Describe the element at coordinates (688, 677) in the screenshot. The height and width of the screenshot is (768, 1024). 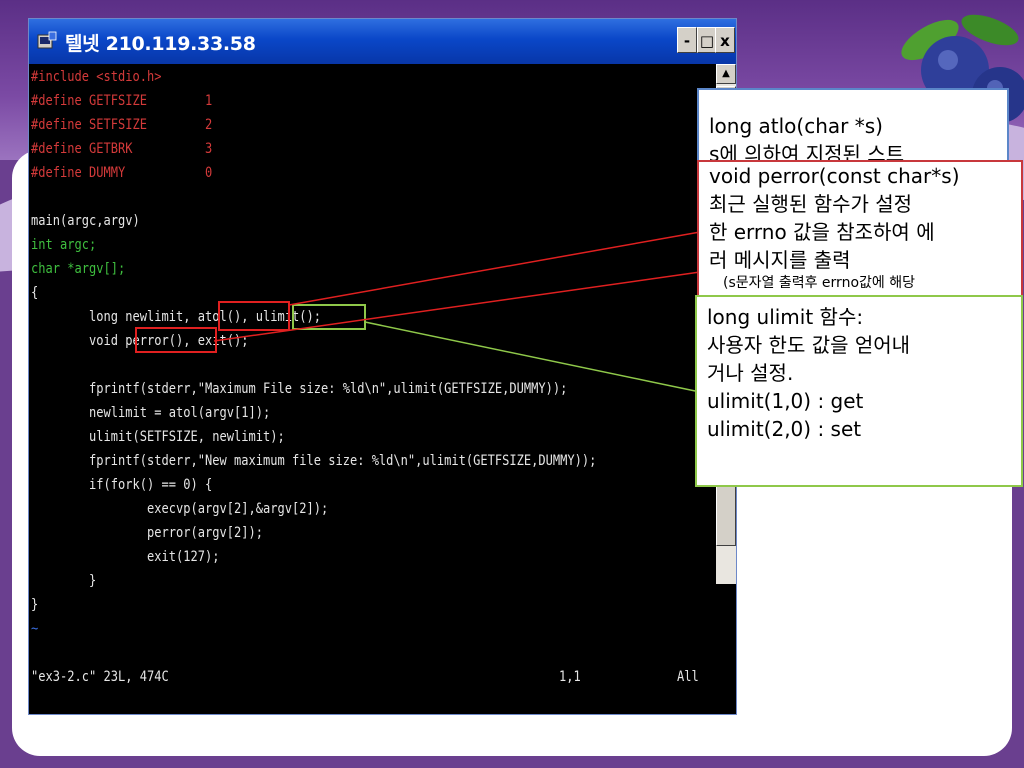
I see `status-view-range: All` at that location.